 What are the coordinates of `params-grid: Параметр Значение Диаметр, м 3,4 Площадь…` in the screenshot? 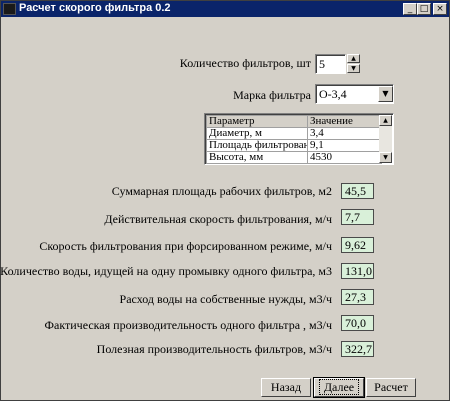 It's located at (299, 139).